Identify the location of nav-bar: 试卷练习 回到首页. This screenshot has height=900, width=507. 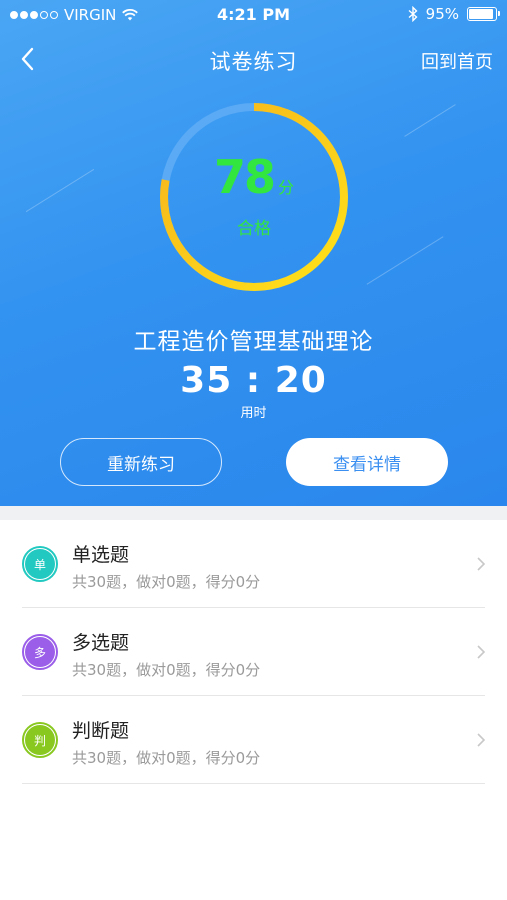
(253, 60).